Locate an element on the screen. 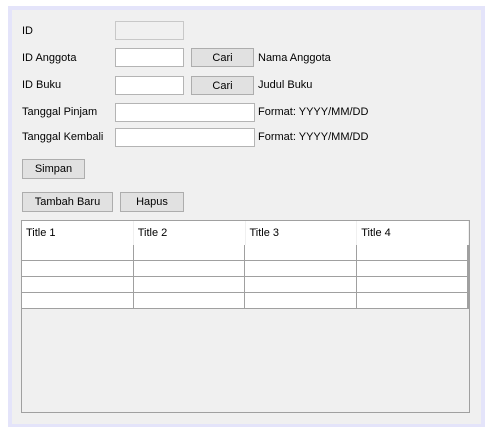 The width and height of the screenshot is (495, 427). cari-anggota-button: Cari is located at coordinates (222, 57).